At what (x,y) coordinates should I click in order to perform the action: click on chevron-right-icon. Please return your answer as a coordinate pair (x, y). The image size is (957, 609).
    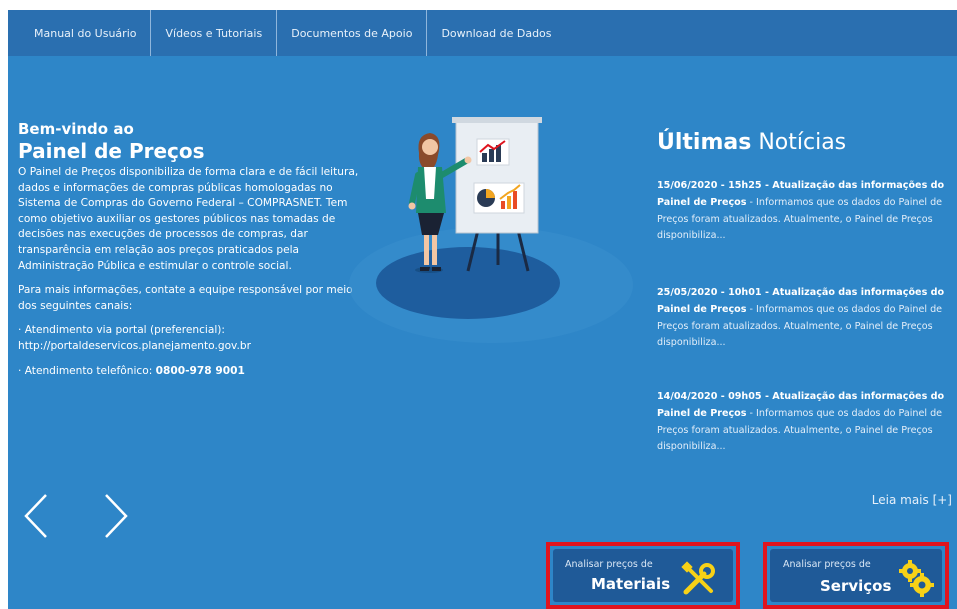
    Looking at the image, I should click on (115, 516).